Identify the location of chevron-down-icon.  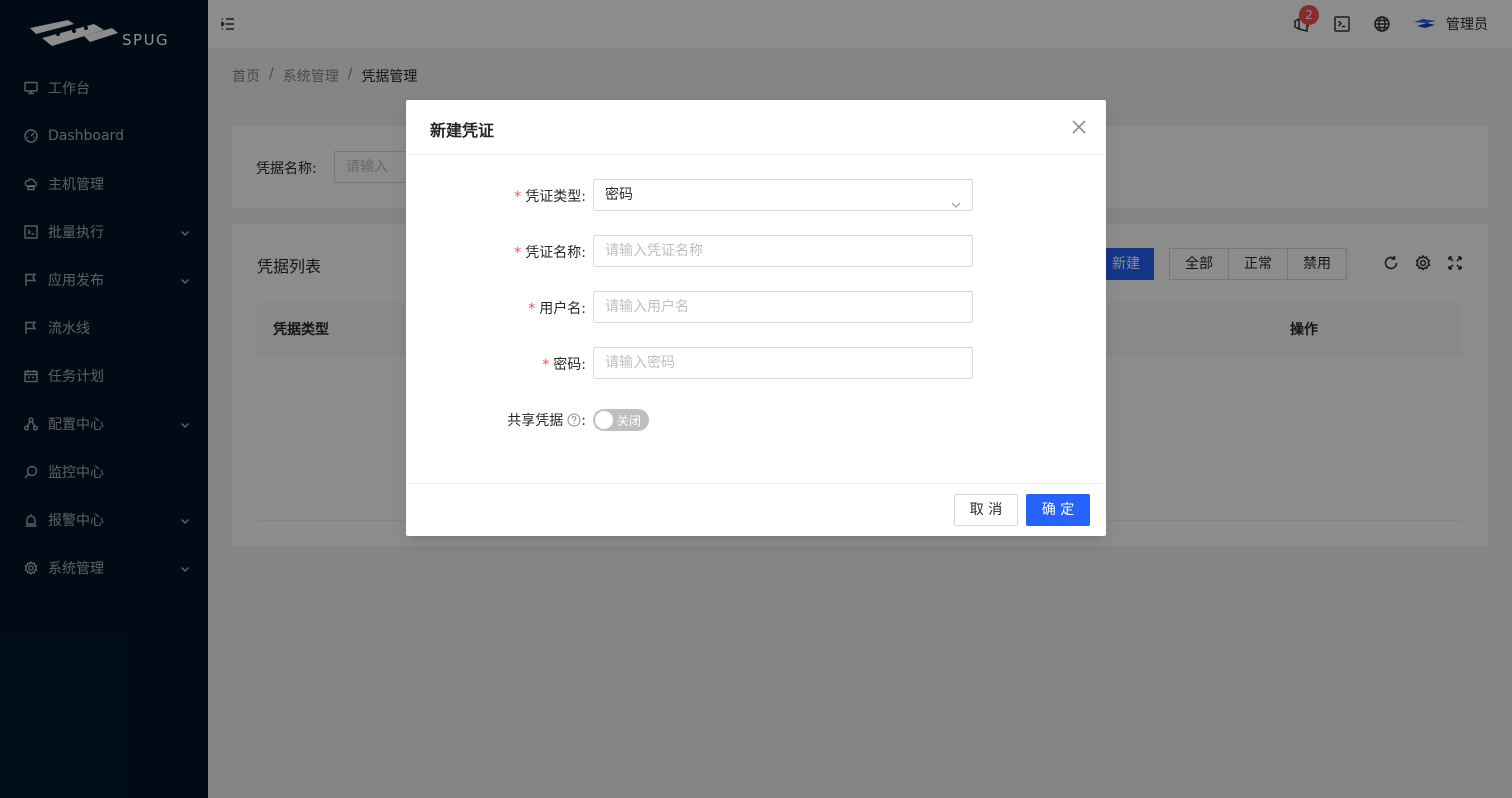
(956, 199).